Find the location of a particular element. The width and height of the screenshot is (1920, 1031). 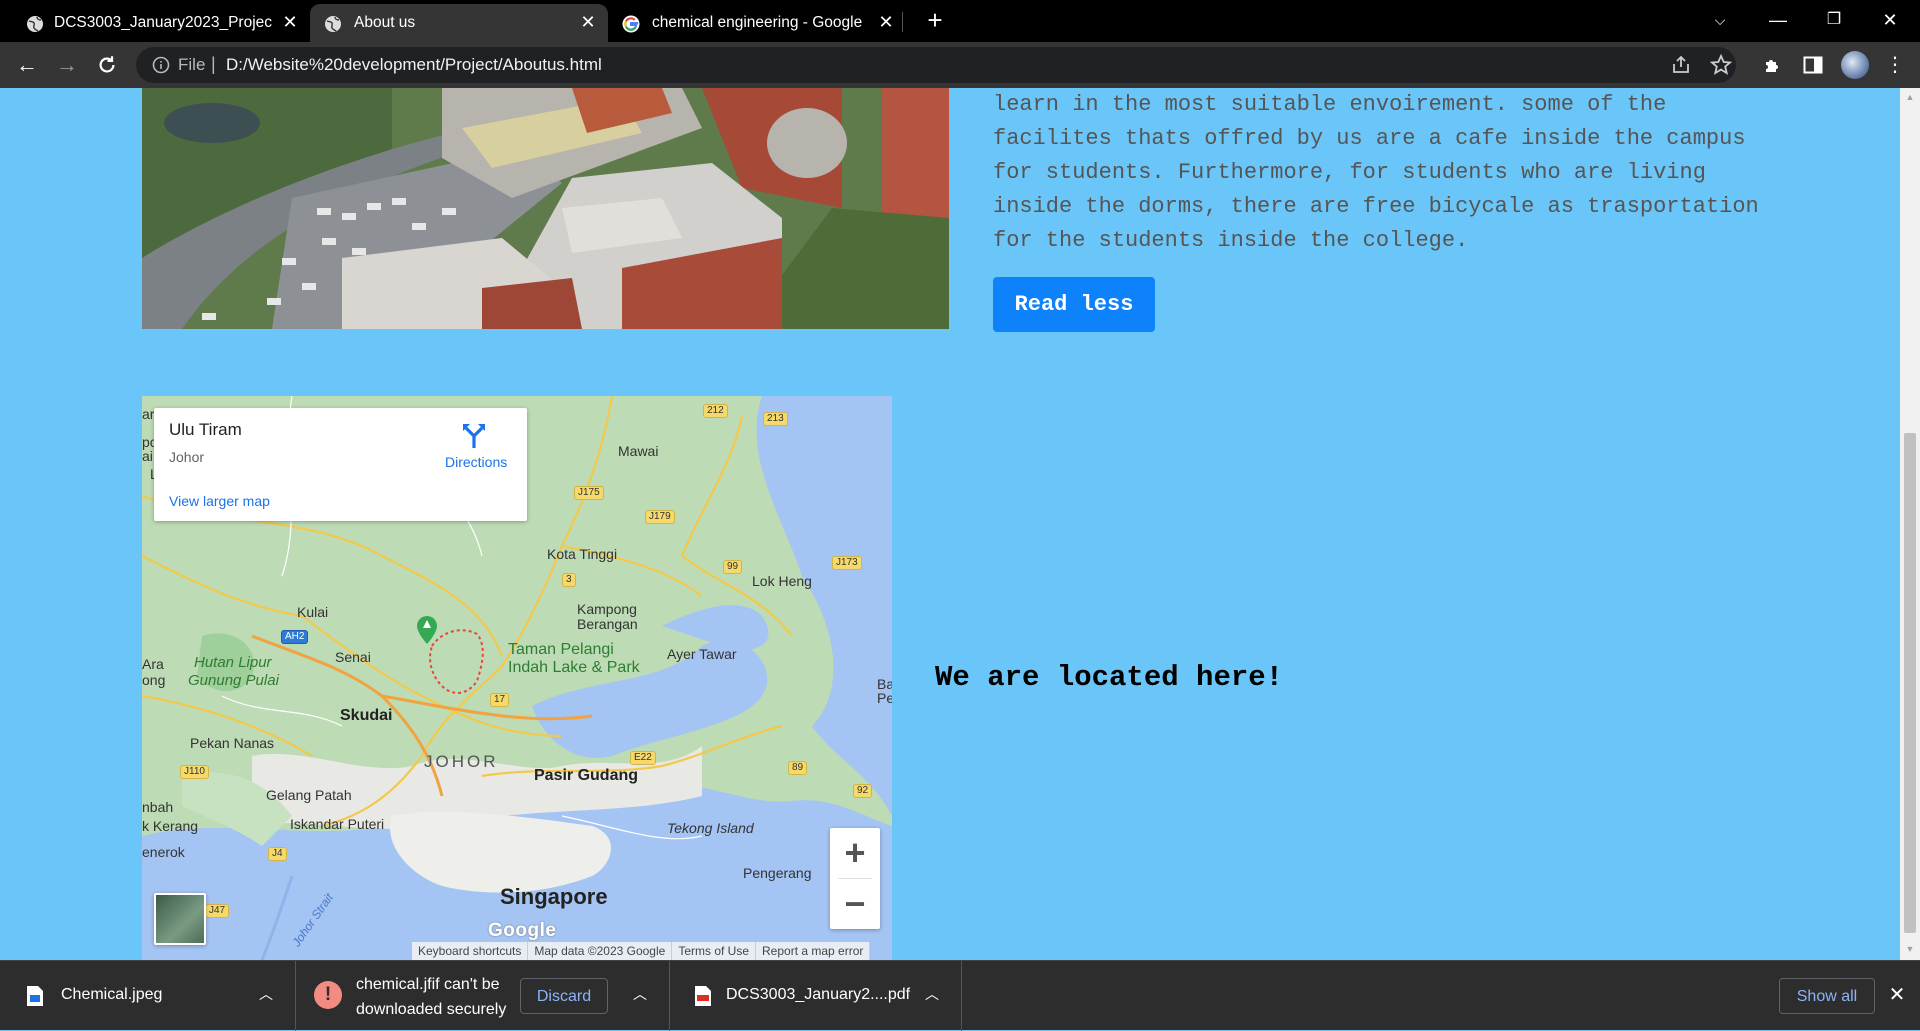

tab-title: DCS3003_January2023_Project.pdf is located at coordinates (163, 22).